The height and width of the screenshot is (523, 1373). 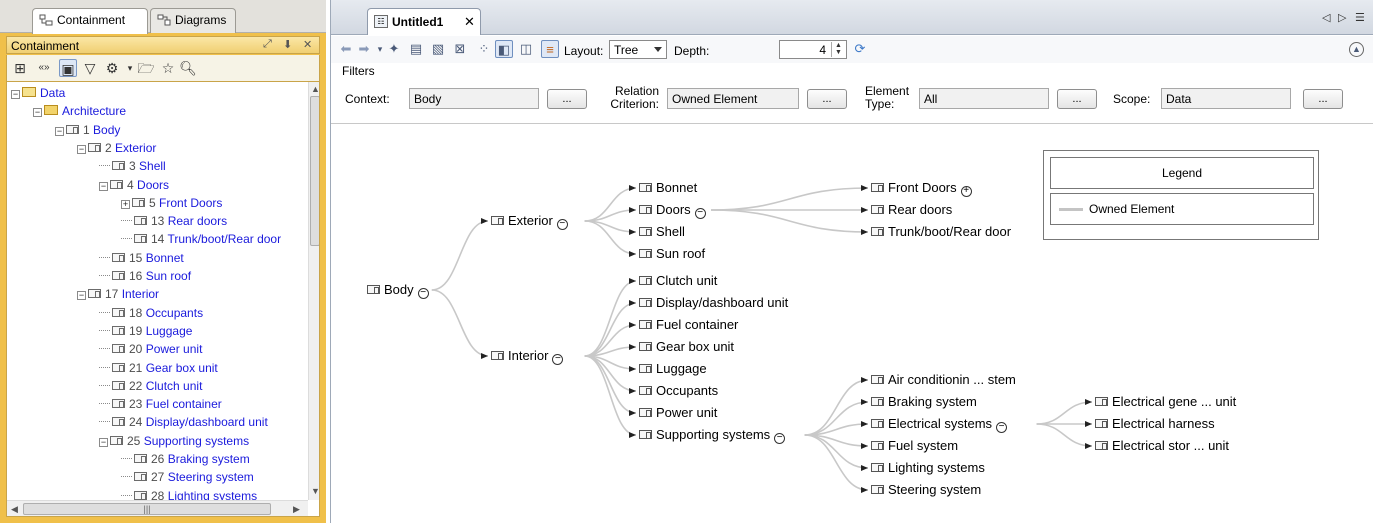 I want to click on tree-item: − Data, so click(x=38, y=93).